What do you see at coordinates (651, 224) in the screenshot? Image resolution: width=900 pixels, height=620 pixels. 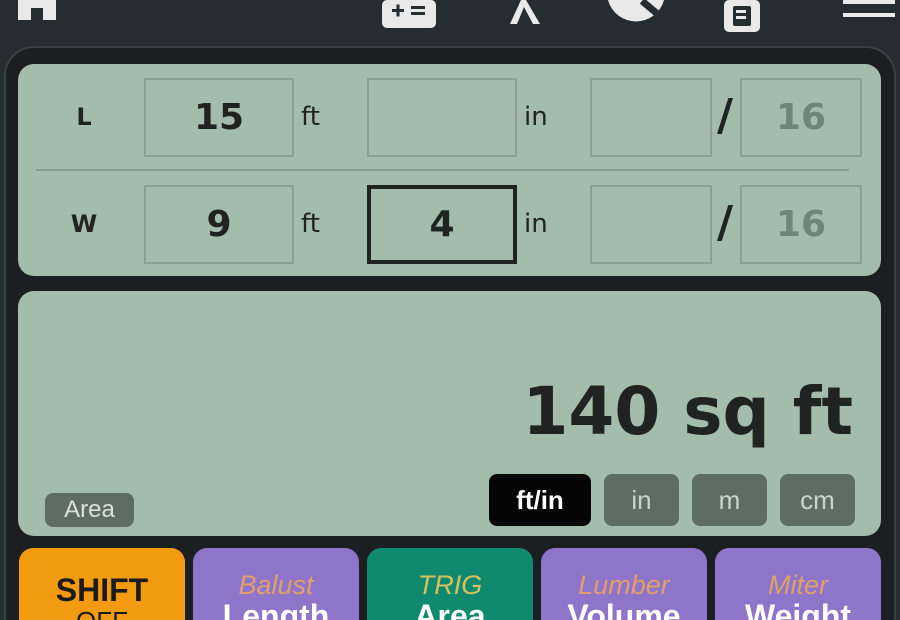 I see `width-fraction-numerator-field` at bounding box center [651, 224].